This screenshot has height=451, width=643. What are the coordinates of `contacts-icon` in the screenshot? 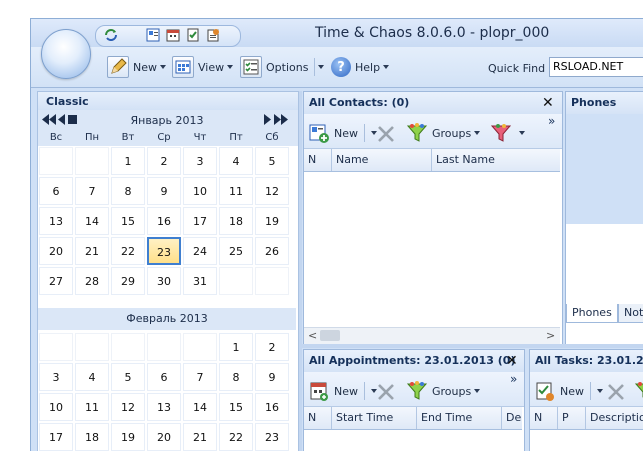 It's located at (153, 35).